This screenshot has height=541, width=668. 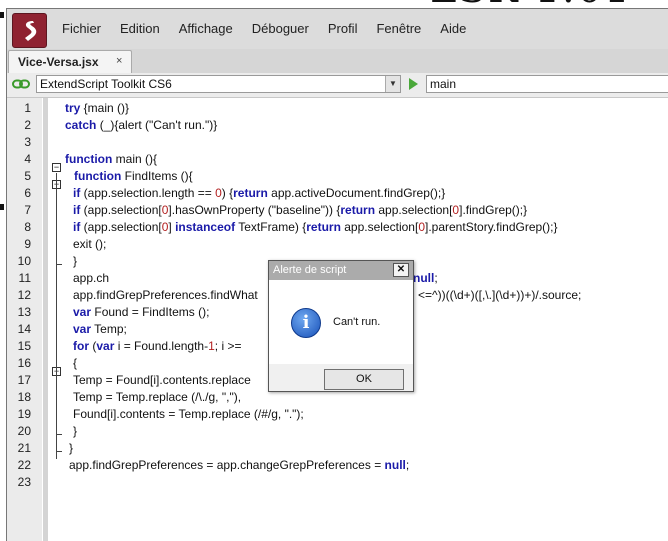 What do you see at coordinates (337, 61) in the screenshot?
I see `document-tabs: Vice-Versa.jsx ×` at bounding box center [337, 61].